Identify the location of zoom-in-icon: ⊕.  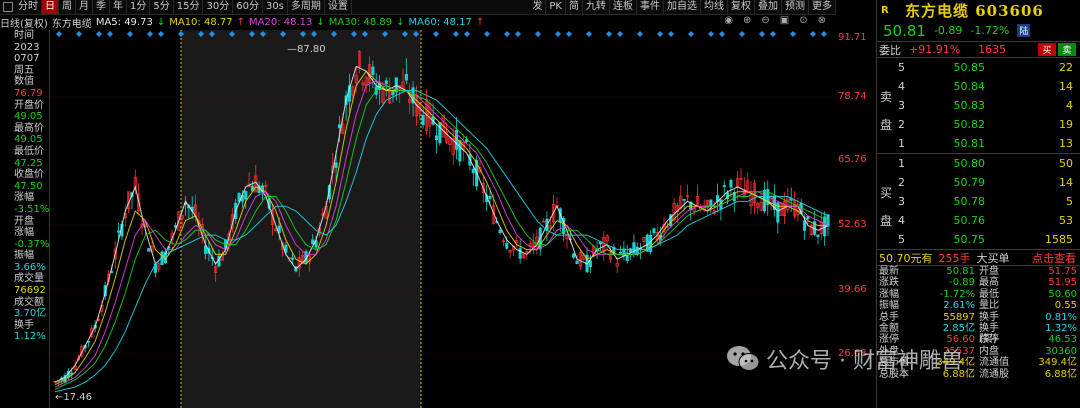
(747, 20).